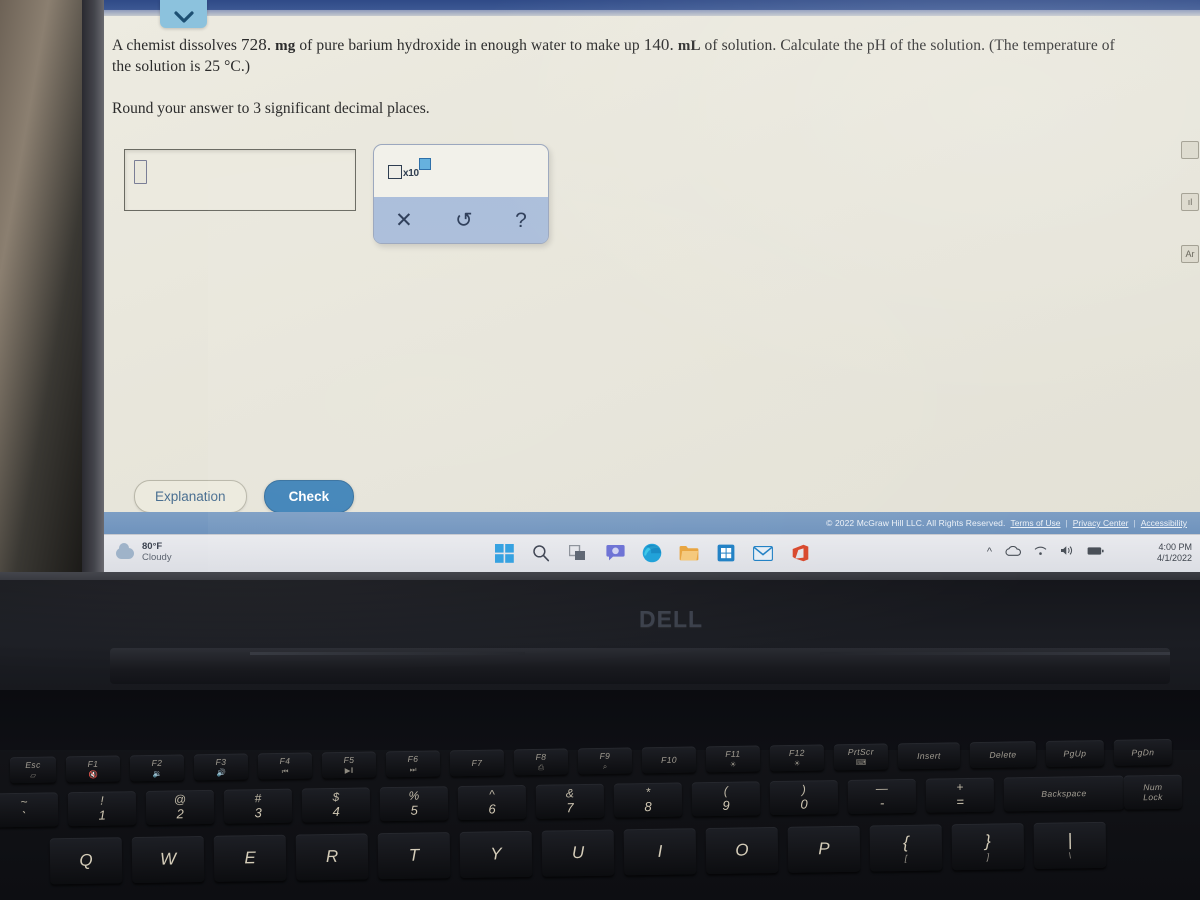 The image size is (1200, 900). Describe the element at coordinates (413, 769) in the screenshot. I see `key-function-icon: ⏭` at that location.